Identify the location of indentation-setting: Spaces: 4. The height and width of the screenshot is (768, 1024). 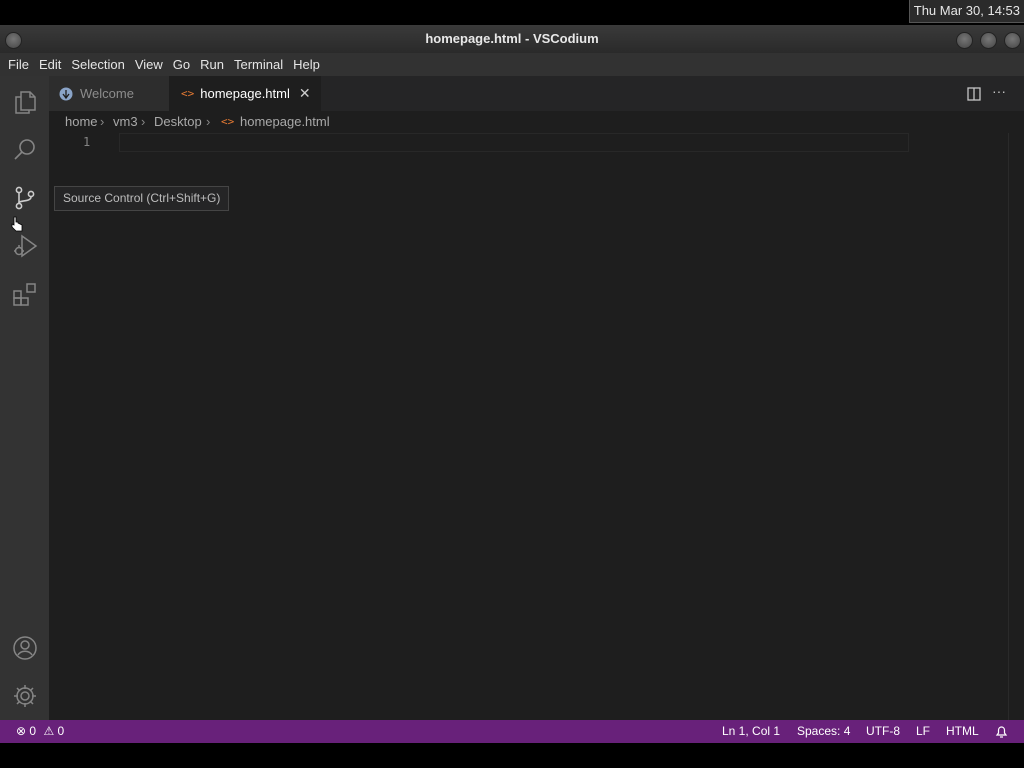
(823, 731).